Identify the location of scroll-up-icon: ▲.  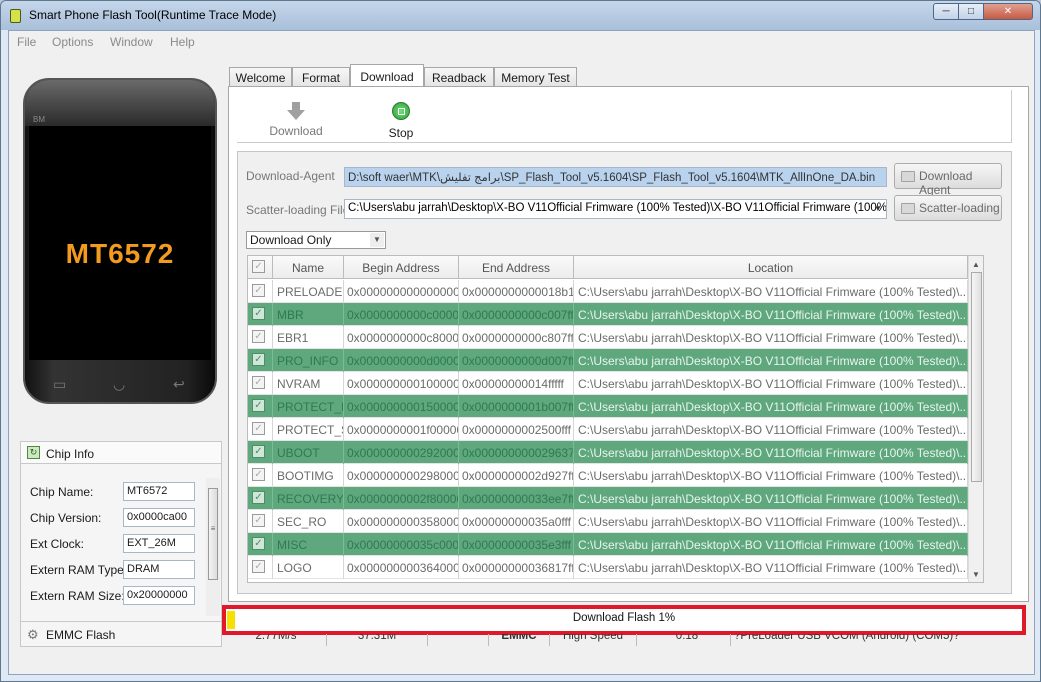
(976, 264).